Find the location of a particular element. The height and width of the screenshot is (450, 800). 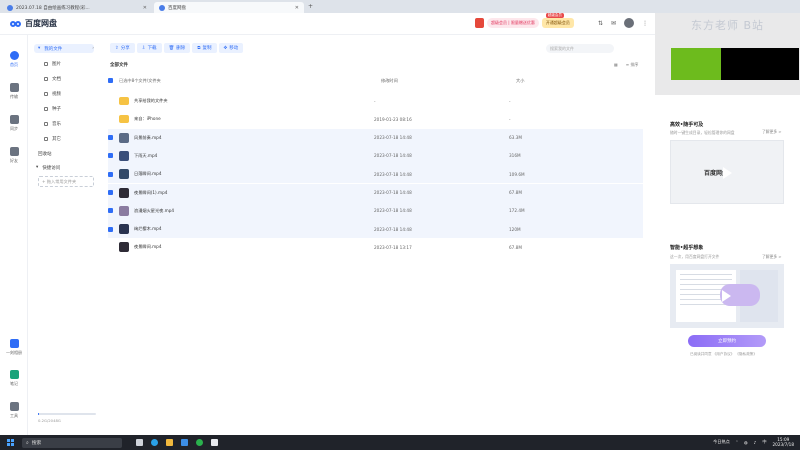

grid-view-icon: ▦ is located at coordinates (616, 65).